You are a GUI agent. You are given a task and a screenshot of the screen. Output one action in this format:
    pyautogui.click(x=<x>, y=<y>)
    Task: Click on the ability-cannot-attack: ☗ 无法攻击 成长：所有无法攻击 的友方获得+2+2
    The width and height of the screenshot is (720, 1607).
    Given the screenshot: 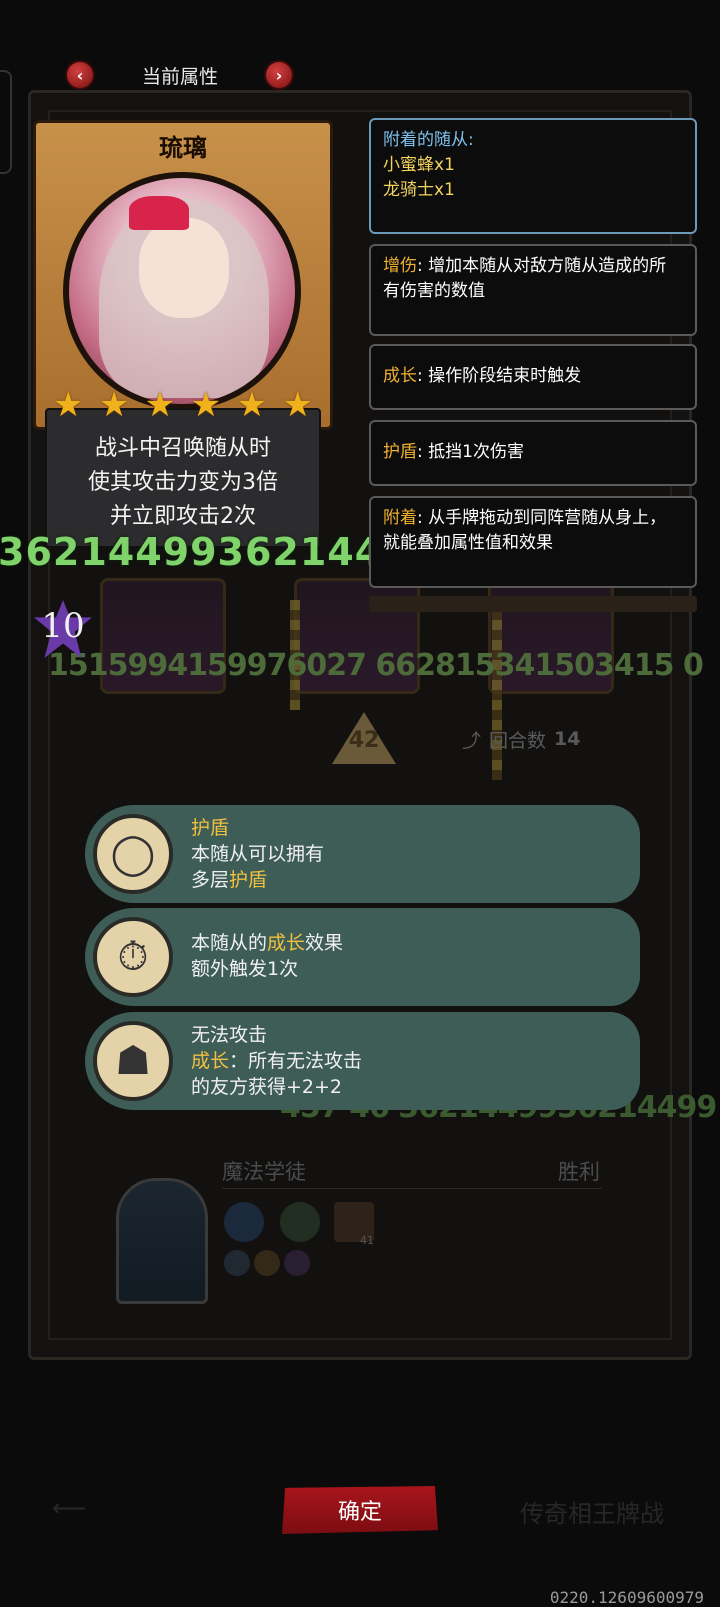 What is the action you would take?
    pyautogui.click(x=362, y=1061)
    